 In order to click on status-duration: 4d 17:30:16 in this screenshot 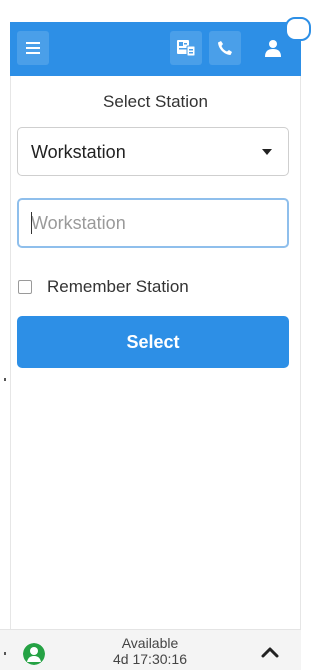, I will do `click(150, 659)`.